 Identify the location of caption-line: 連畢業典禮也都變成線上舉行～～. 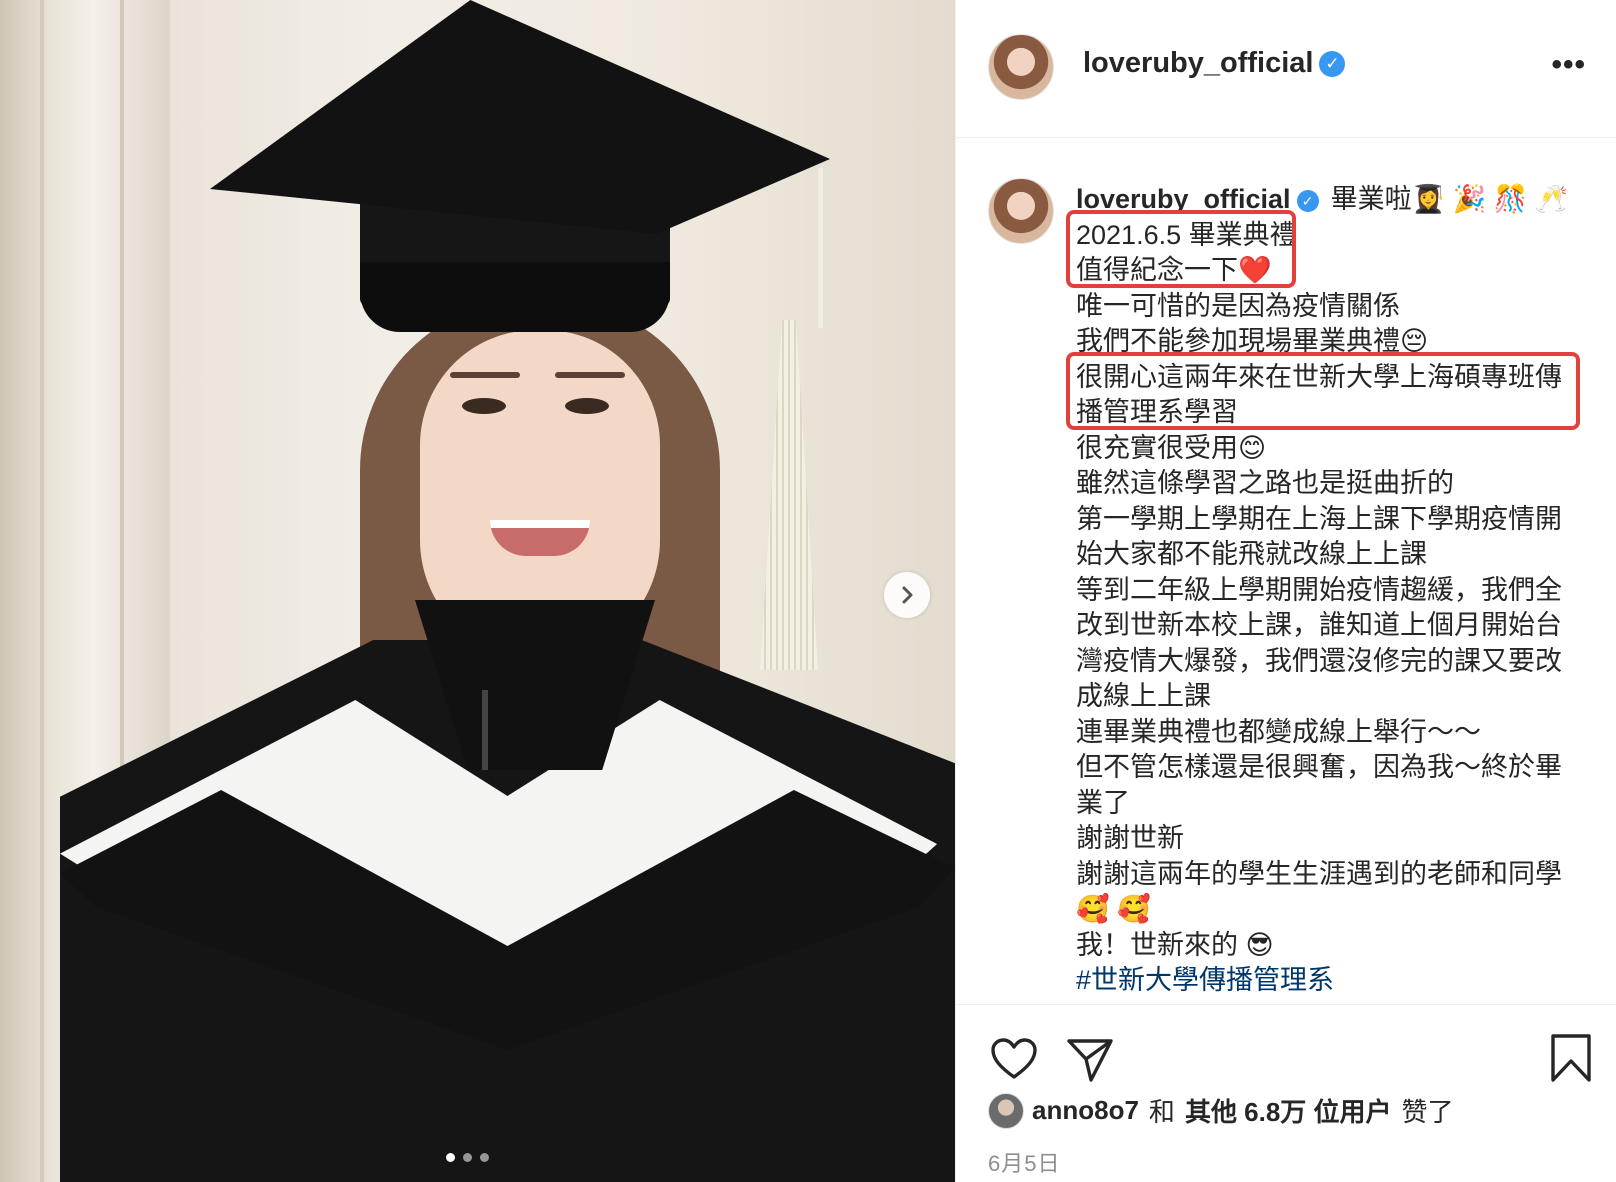
(1278, 731).